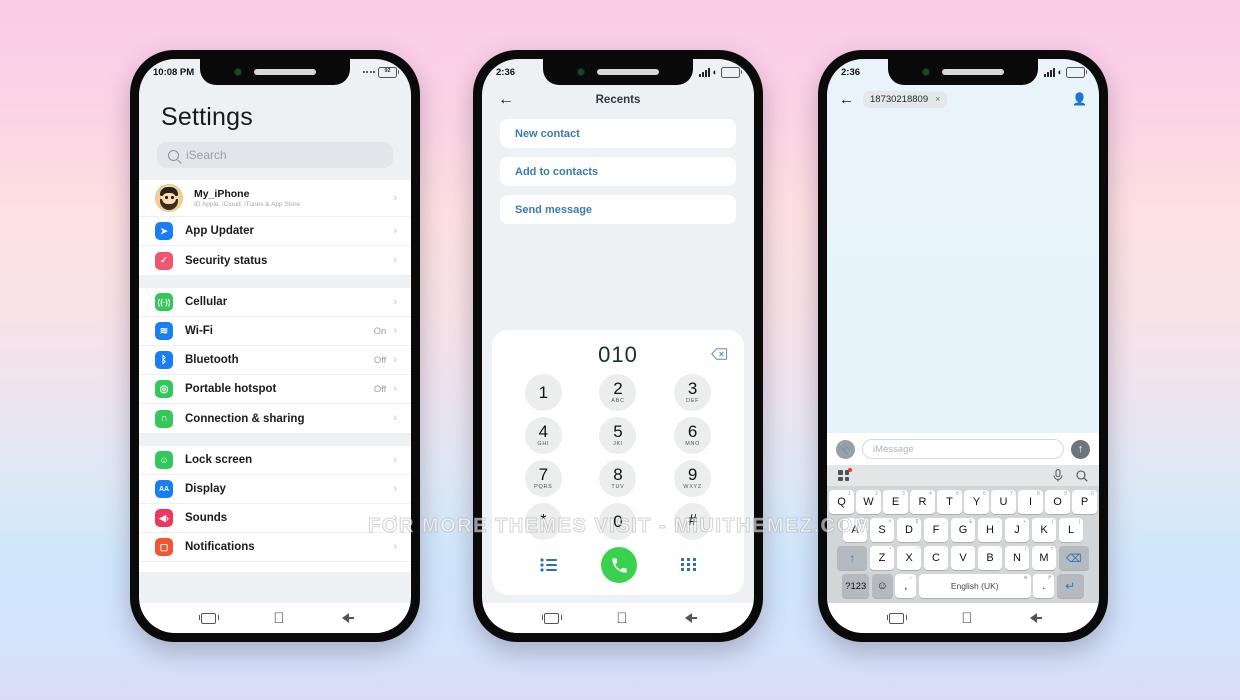 The width and height of the screenshot is (1240, 700). I want to click on key-superscript: 3, so click(903, 493).